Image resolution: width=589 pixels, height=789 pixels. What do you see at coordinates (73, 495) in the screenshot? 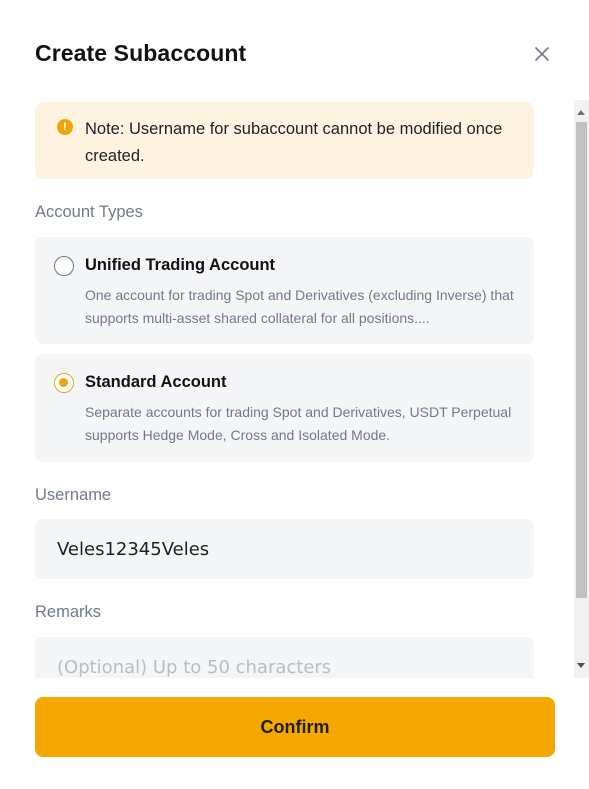
I see `username-label: Username` at bounding box center [73, 495].